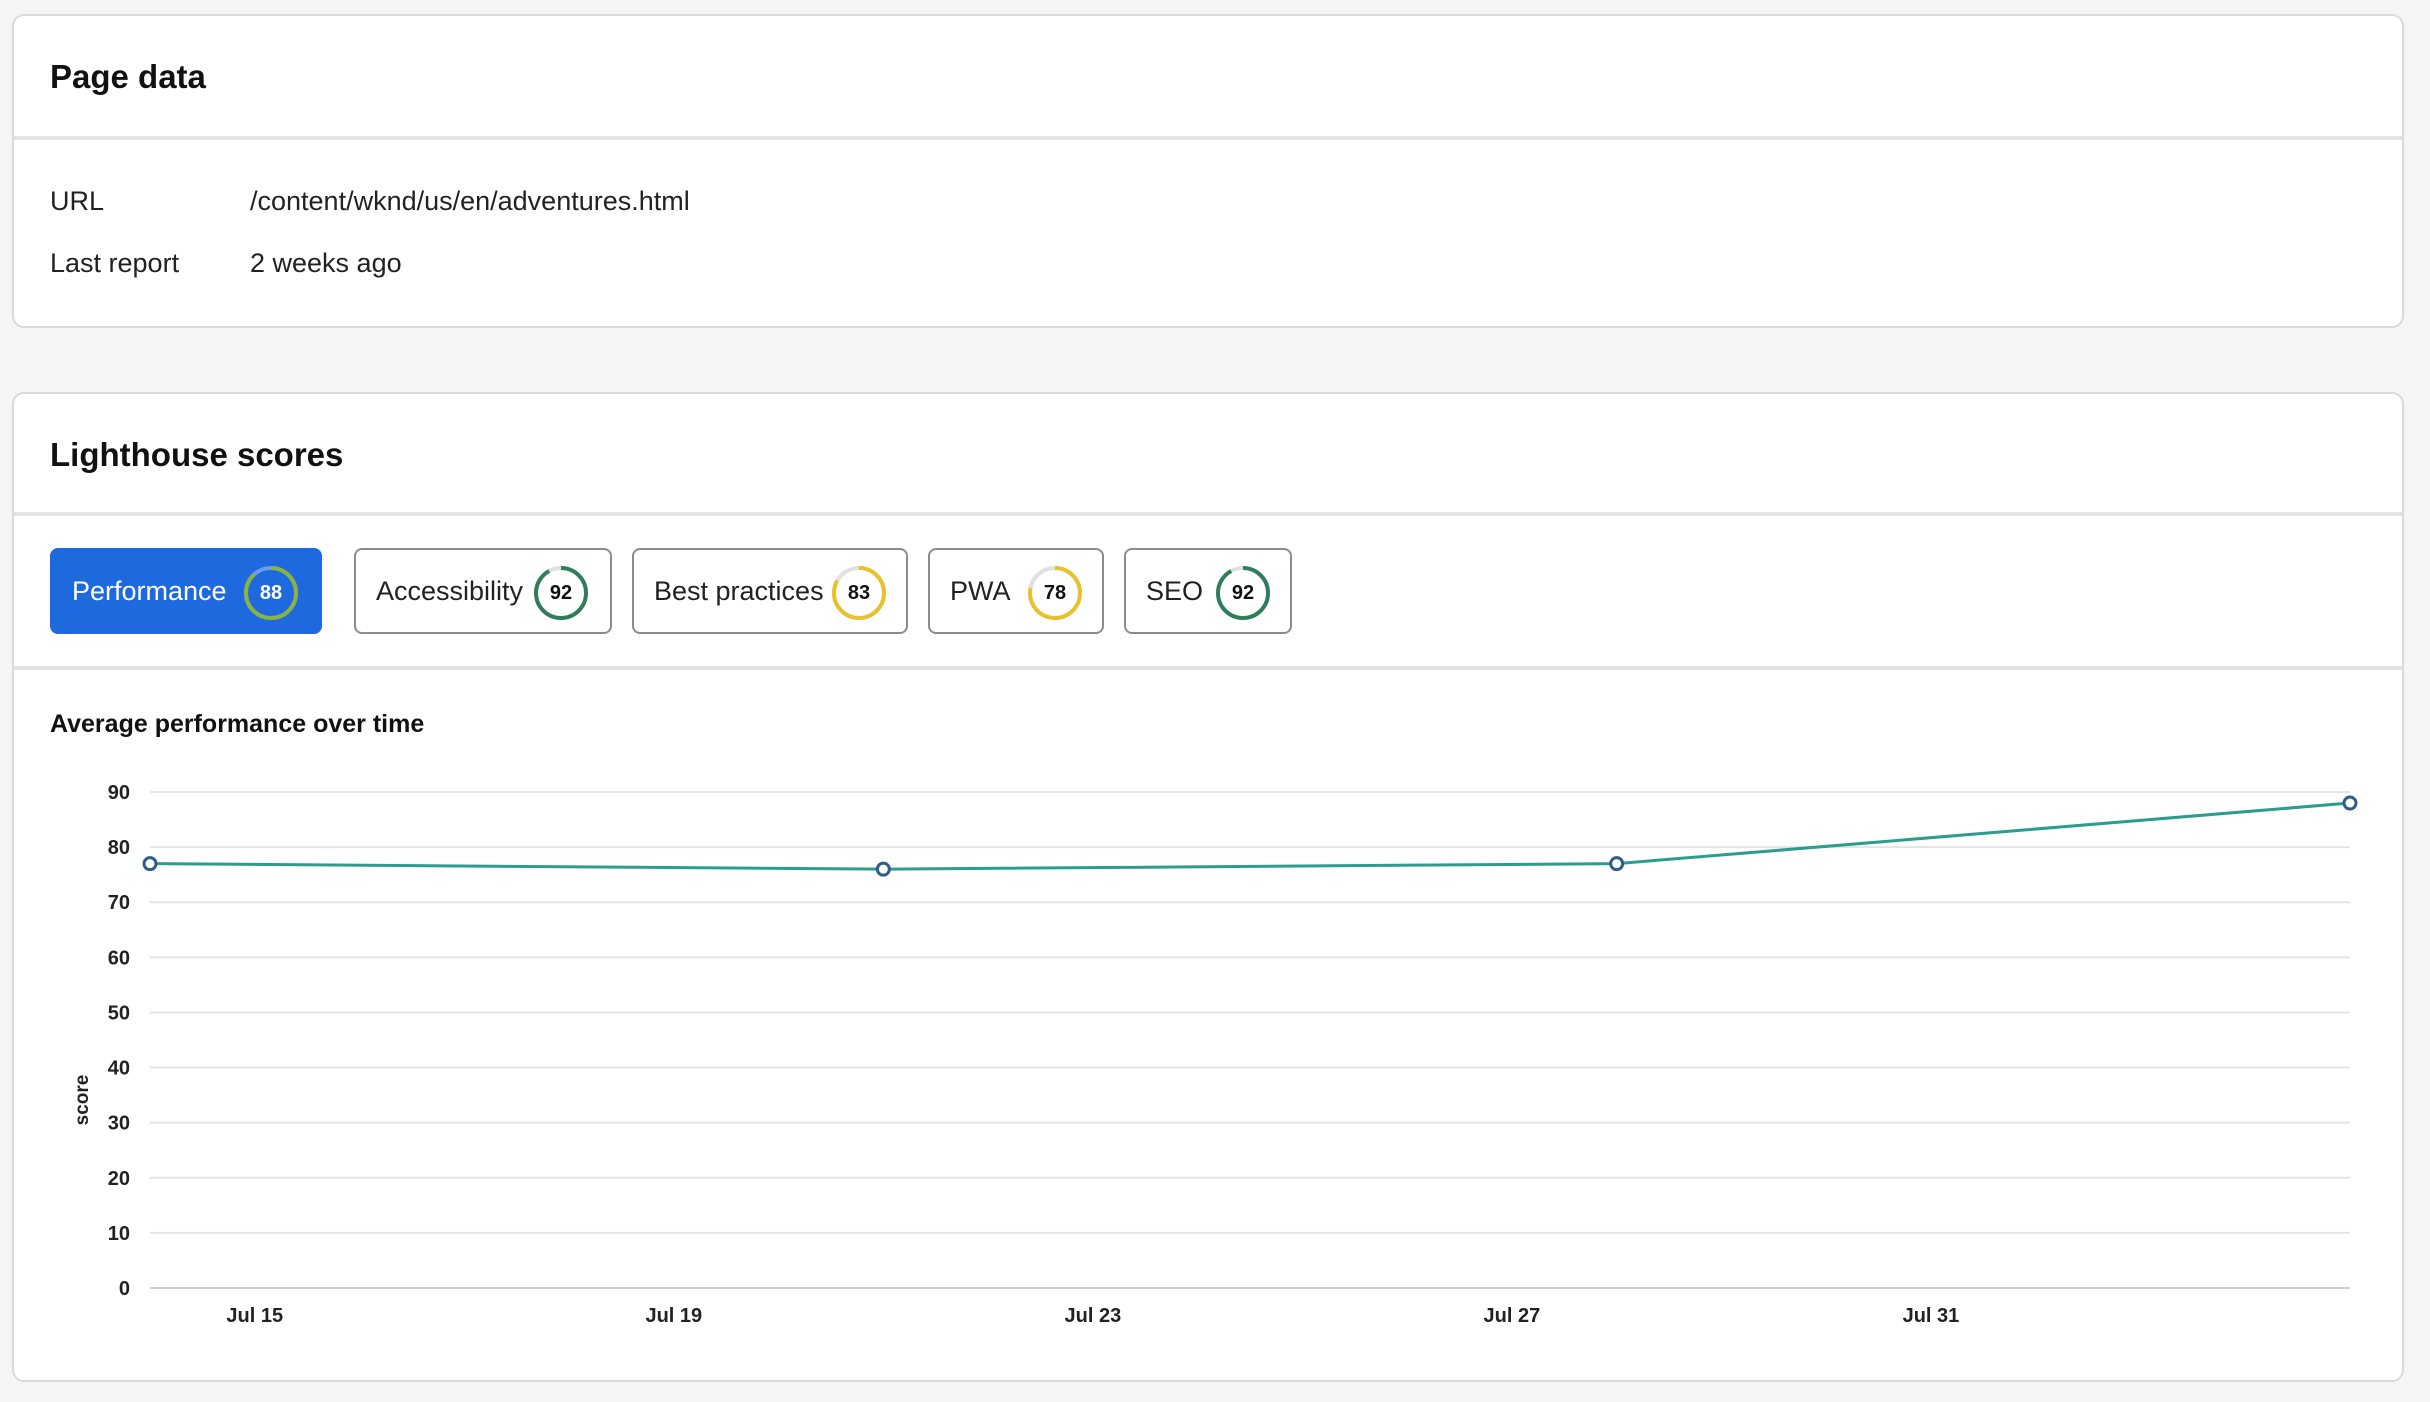 The height and width of the screenshot is (1402, 2430). What do you see at coordinates (119, 1069) in the screenshot?
I see `y-tick-label: 40` at bounding box center [119, 1069].